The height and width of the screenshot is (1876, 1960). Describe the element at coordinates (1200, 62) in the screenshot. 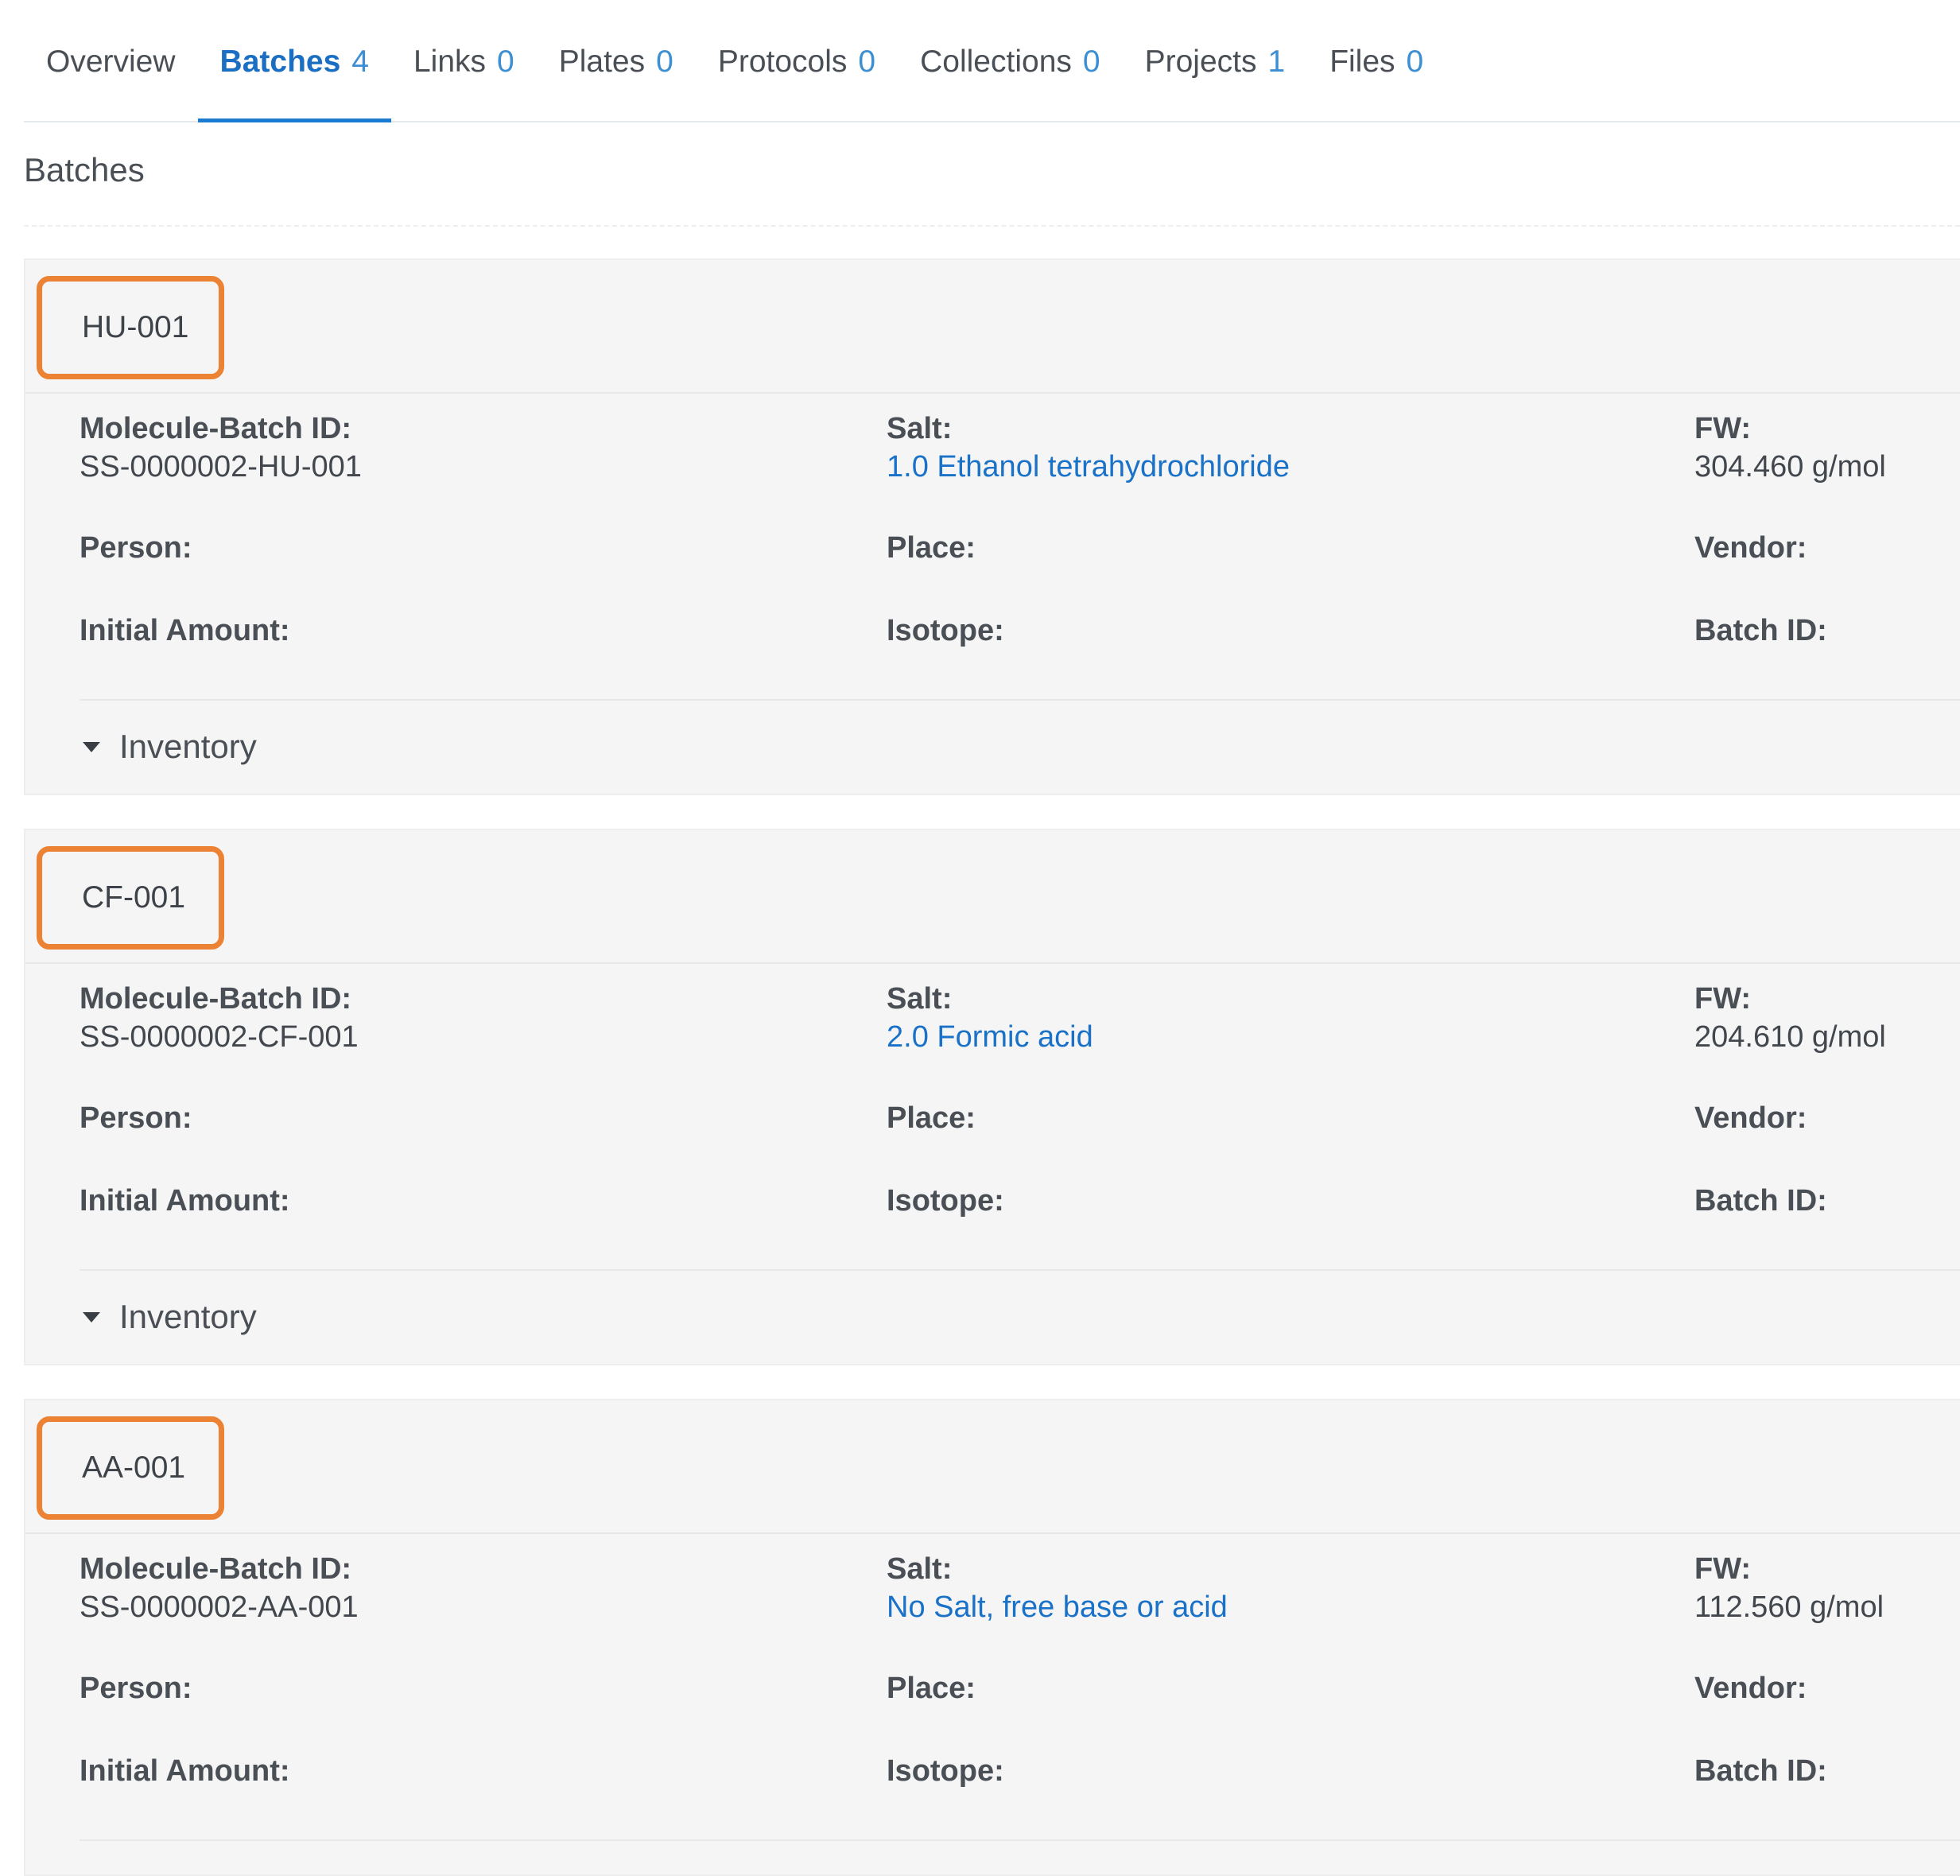

I see `tab-label: Projects` at that location.